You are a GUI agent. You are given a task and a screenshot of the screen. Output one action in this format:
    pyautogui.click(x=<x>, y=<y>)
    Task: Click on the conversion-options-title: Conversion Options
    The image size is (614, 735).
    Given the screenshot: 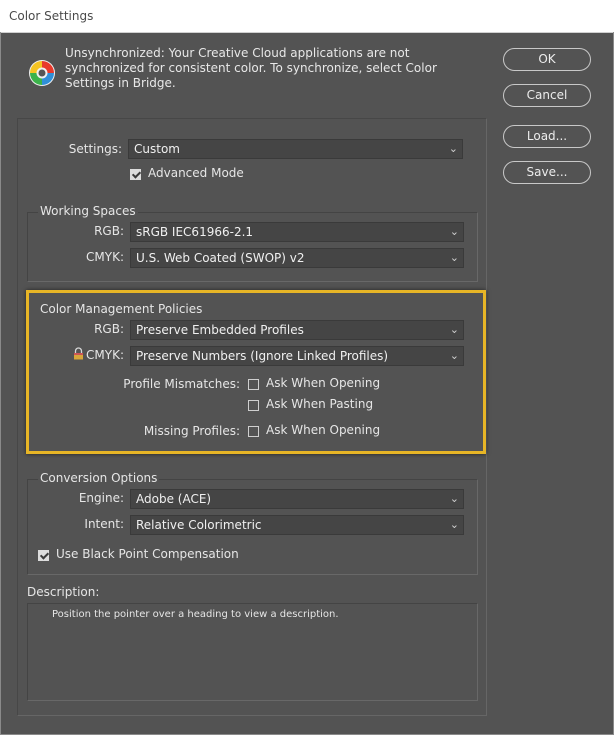 What is the action you would take?
    pyautogui.click(x=99, y=478)
    